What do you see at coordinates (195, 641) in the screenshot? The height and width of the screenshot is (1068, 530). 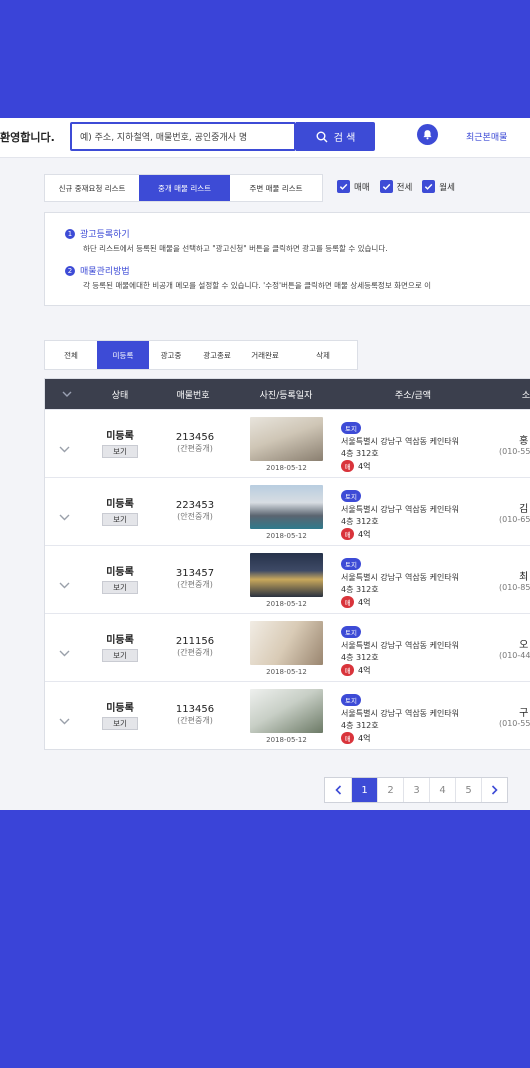 I see `listing-number: 211156` at bounding box center [195, 641].